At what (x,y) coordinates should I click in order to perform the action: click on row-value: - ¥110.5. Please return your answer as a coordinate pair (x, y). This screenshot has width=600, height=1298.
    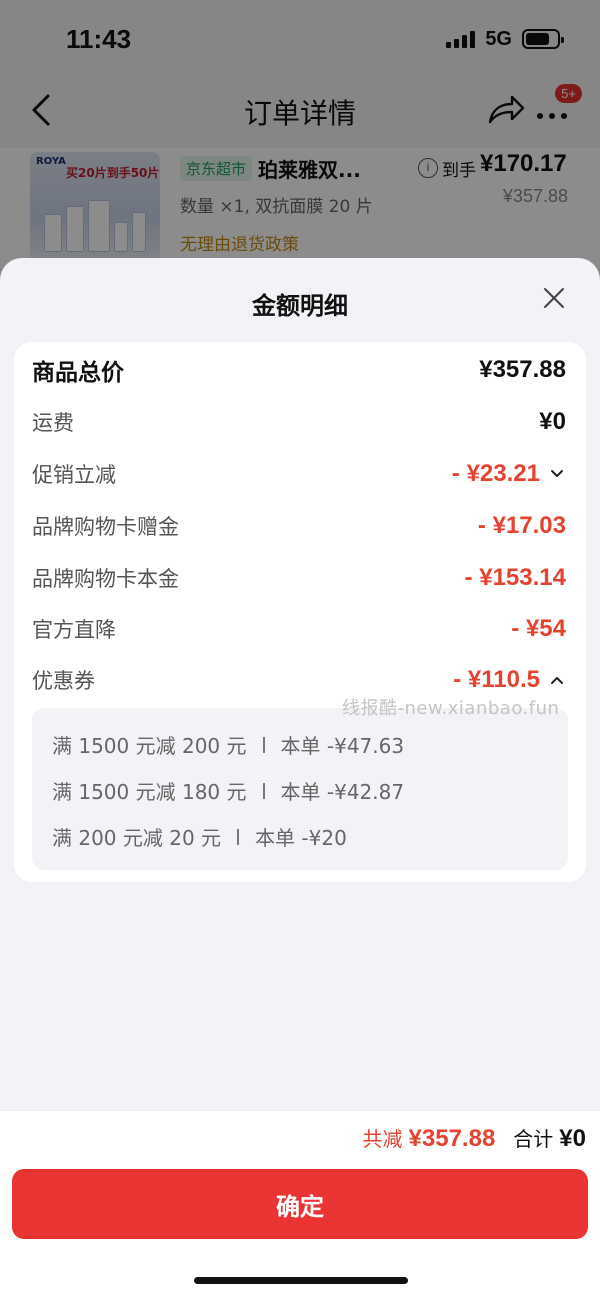
    Looking at the image, I should click on (509, 680).